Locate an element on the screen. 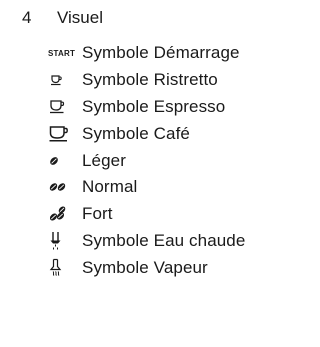  list-item: Léger is located at coordinates (175, 160).